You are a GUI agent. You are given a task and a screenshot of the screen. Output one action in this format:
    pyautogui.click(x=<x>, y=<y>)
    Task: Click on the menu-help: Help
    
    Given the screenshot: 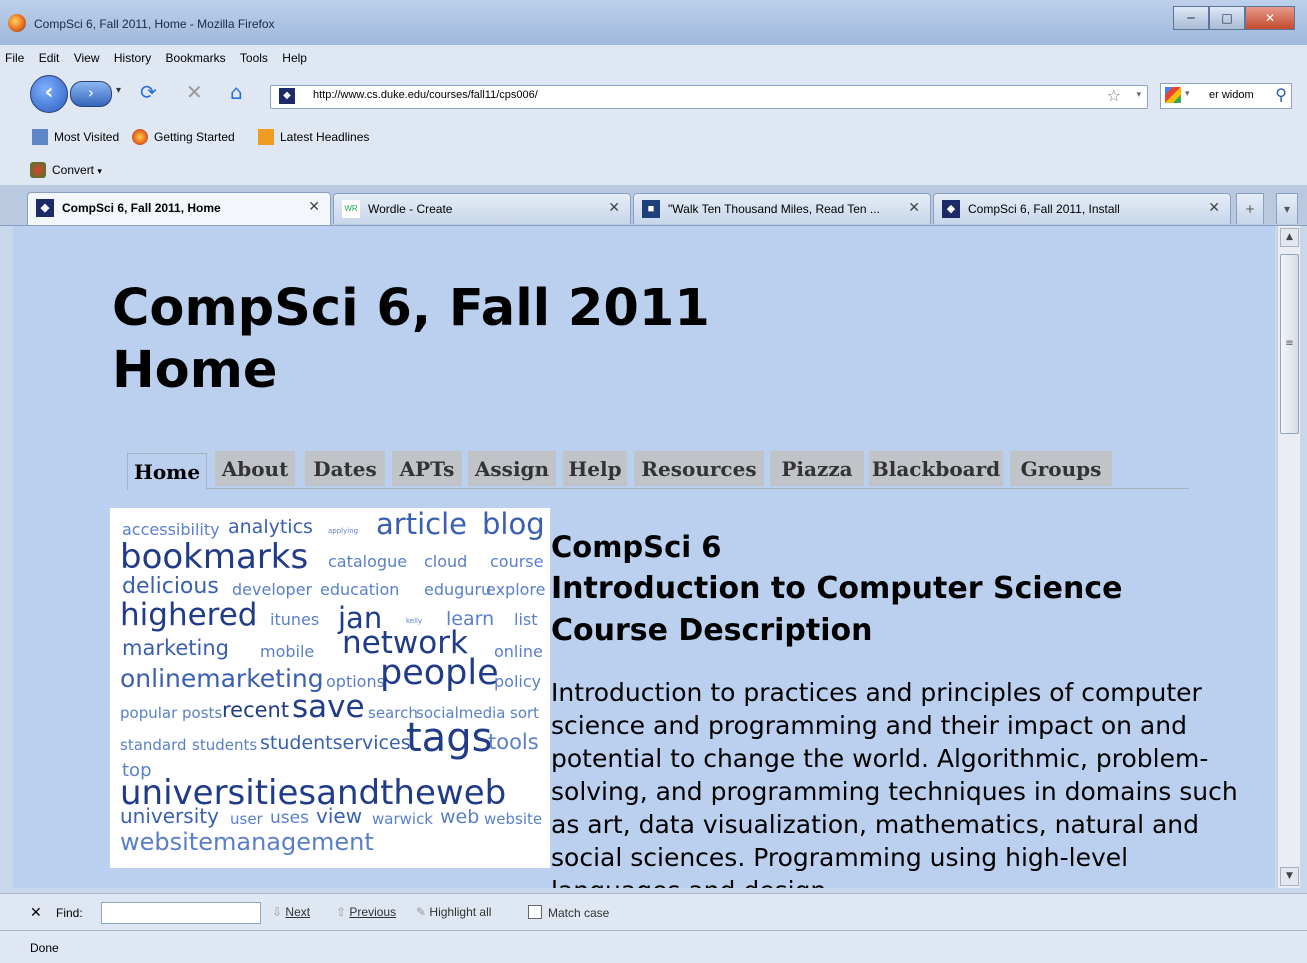 What is the action you would take?
    pyautogui.click(x=294, y=58)
    